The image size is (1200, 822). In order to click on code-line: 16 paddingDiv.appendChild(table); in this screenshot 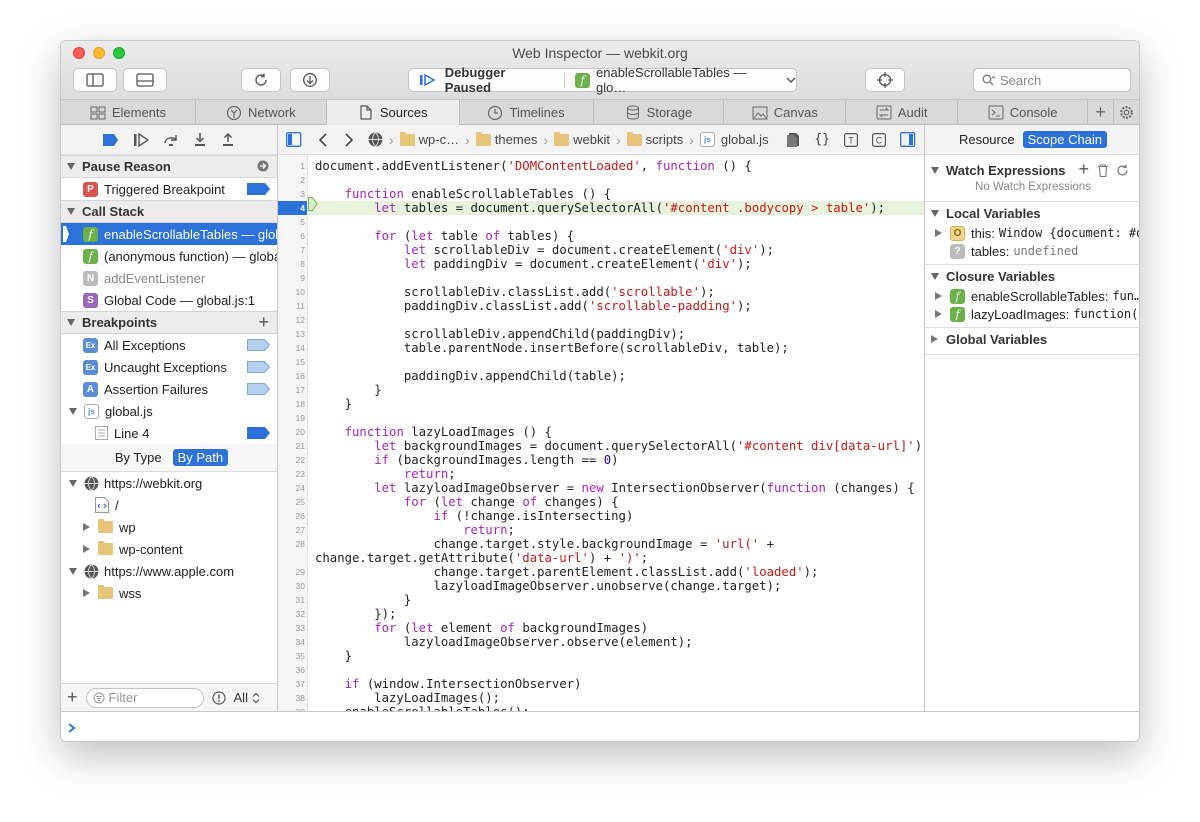, I will do `click(601, 376)`.